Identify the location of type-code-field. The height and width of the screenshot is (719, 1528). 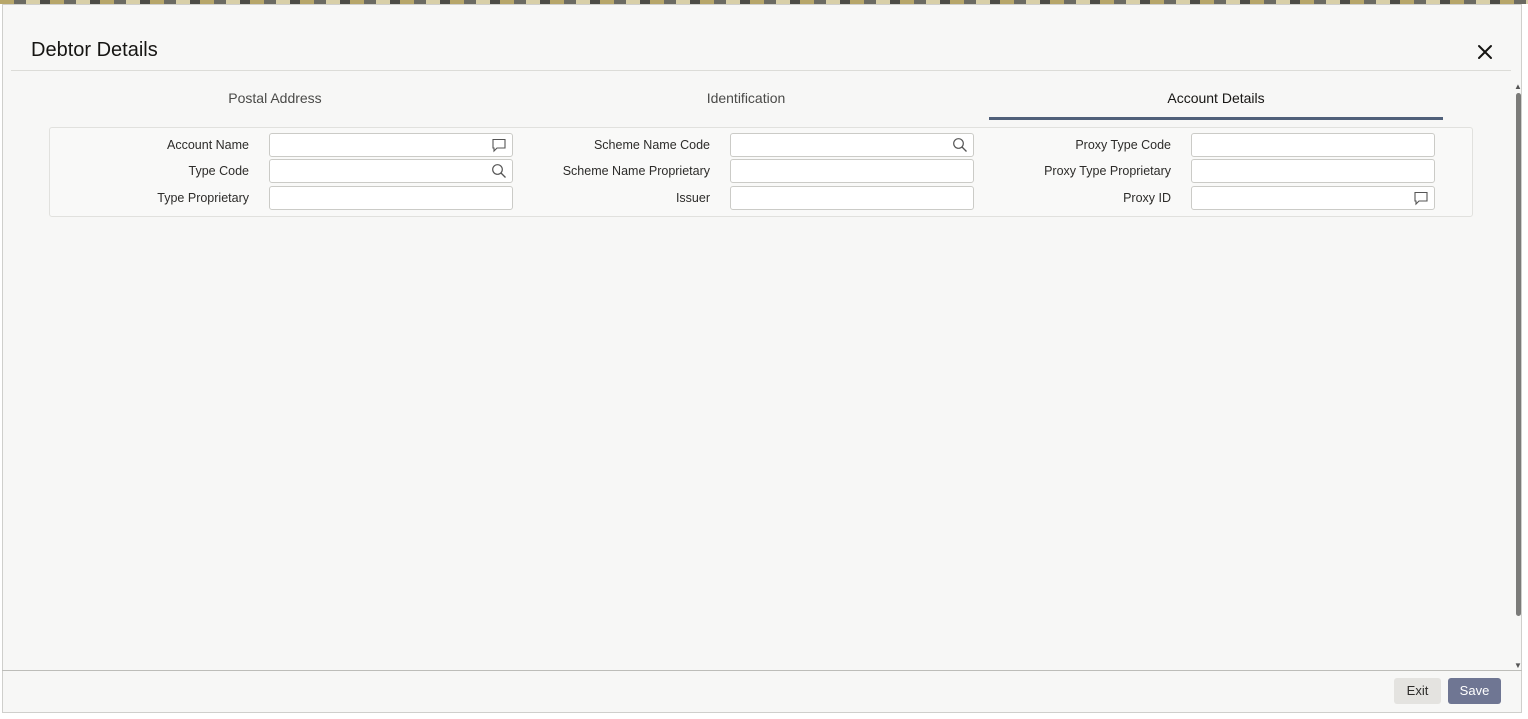
(391, 171).